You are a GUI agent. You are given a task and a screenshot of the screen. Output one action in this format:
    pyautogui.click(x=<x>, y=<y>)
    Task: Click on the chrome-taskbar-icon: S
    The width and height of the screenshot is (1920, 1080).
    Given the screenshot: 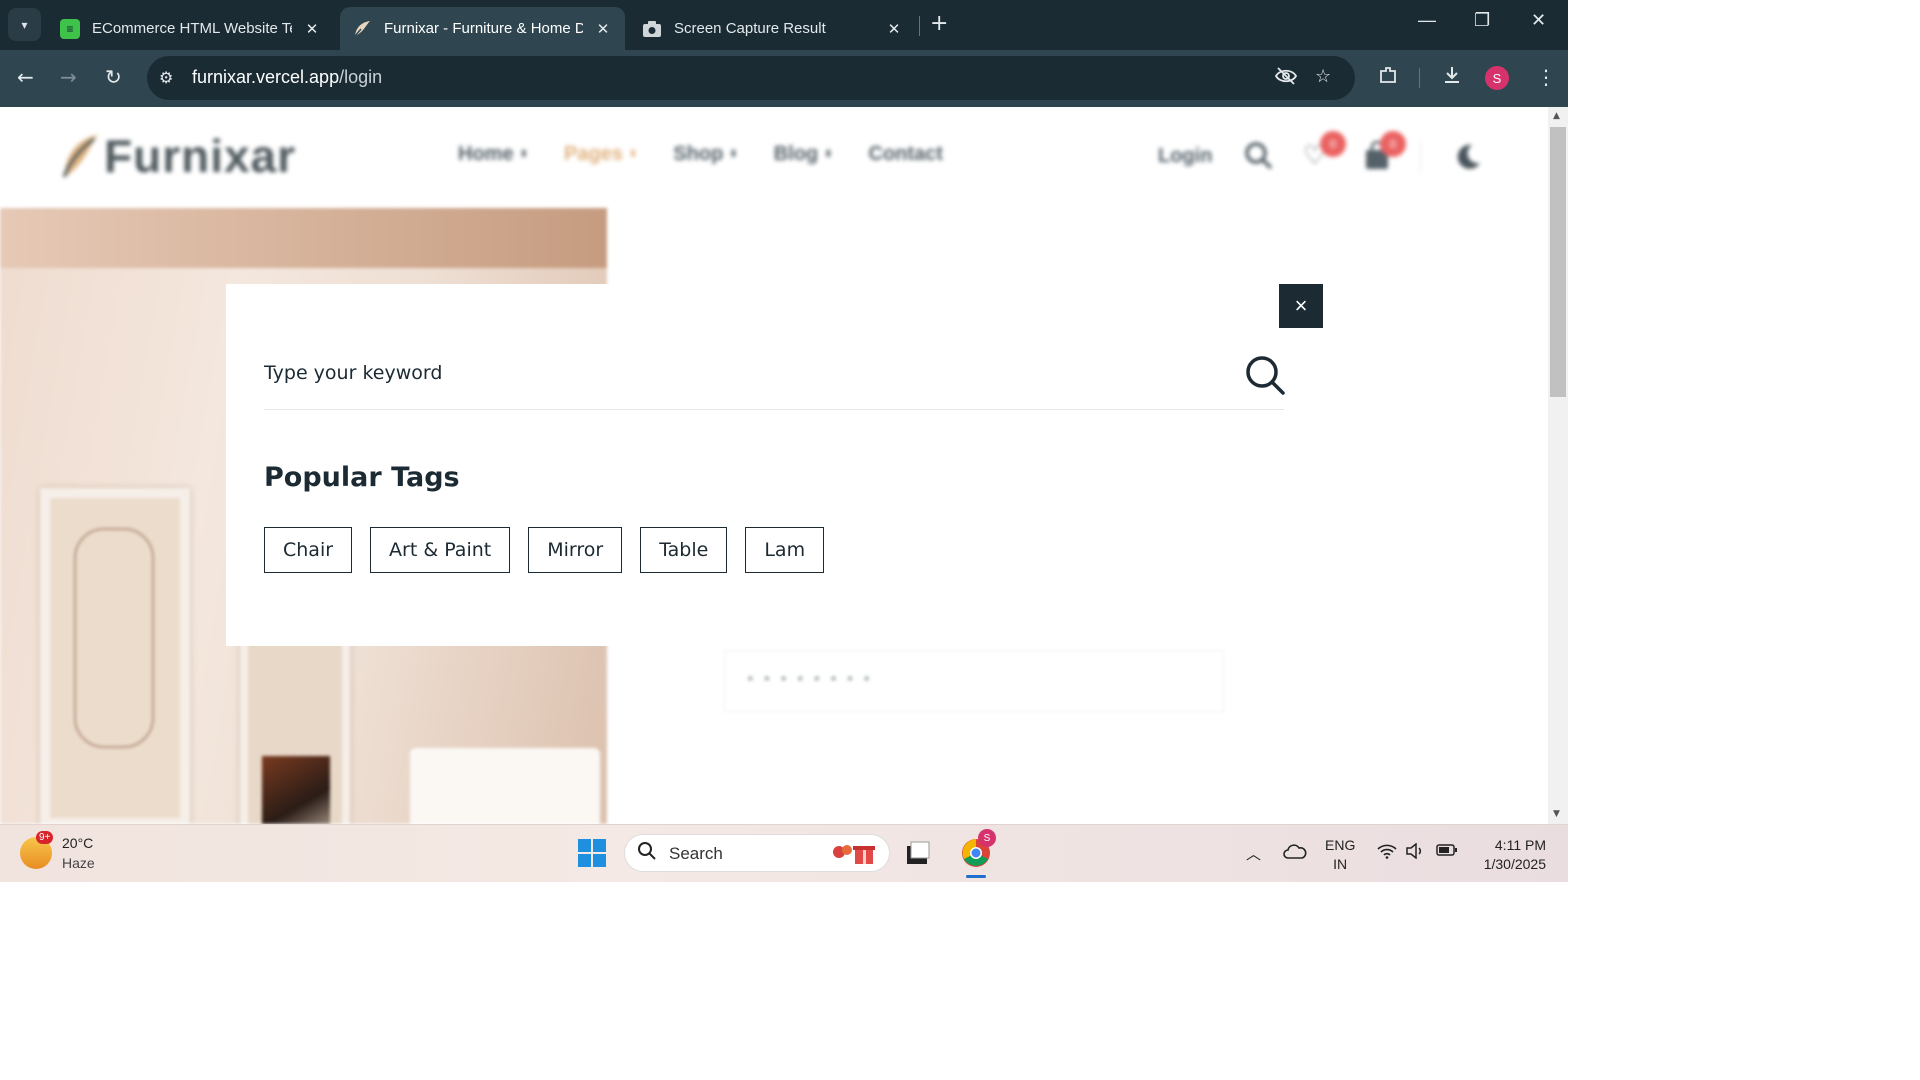 What is the action you would take?
    pyautogui.click(x=977, y=850)
    